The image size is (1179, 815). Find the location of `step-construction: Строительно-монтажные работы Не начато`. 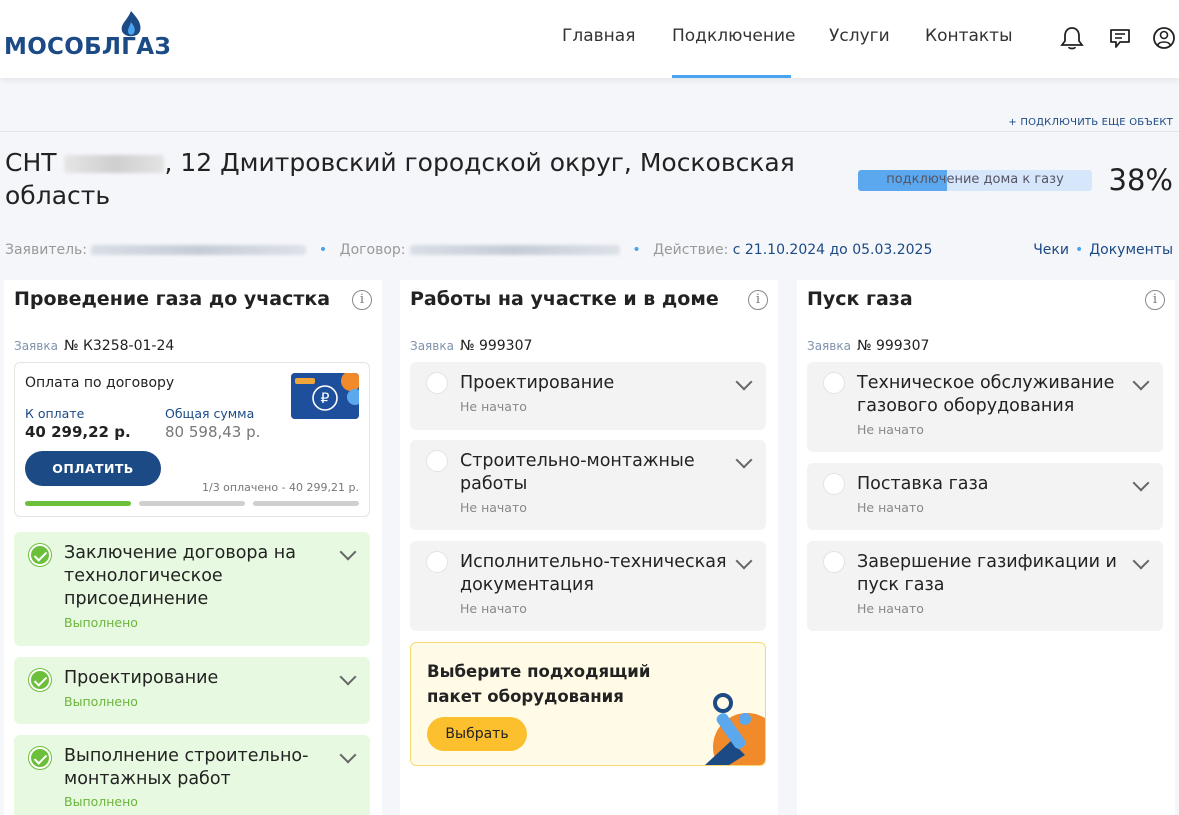

step-construction: Строительно-монтажные работы Не начато is located at coordinates (588, 485).